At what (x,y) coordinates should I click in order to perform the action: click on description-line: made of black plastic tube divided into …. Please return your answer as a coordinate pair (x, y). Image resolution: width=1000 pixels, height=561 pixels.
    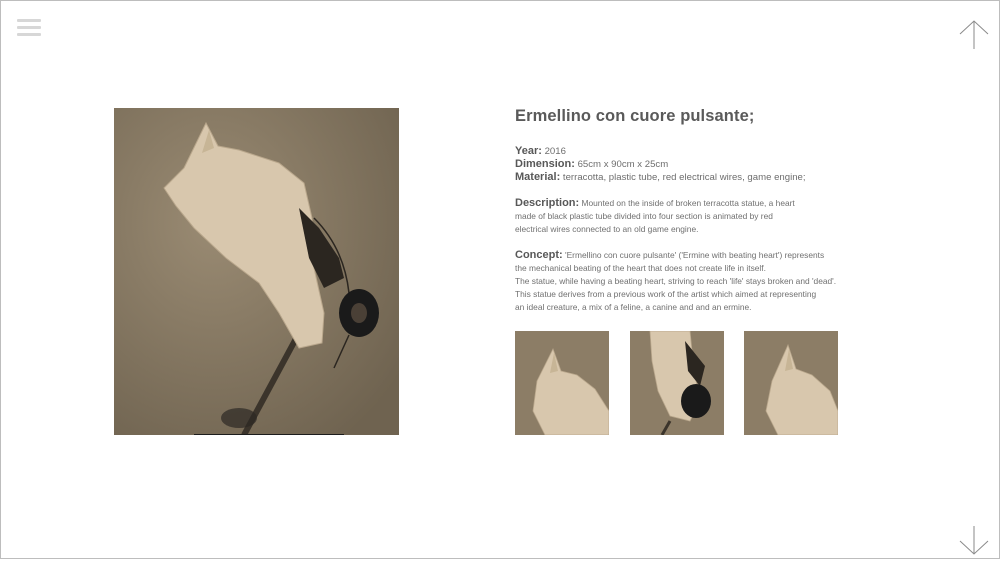
    Looking at the image, I should click on (644, 216).